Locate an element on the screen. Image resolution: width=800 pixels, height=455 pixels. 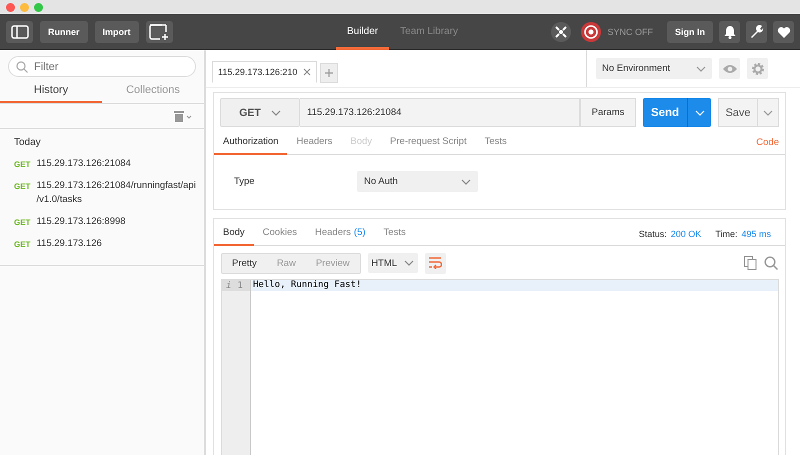
new-window-icon is located at coordinates (159, 32).